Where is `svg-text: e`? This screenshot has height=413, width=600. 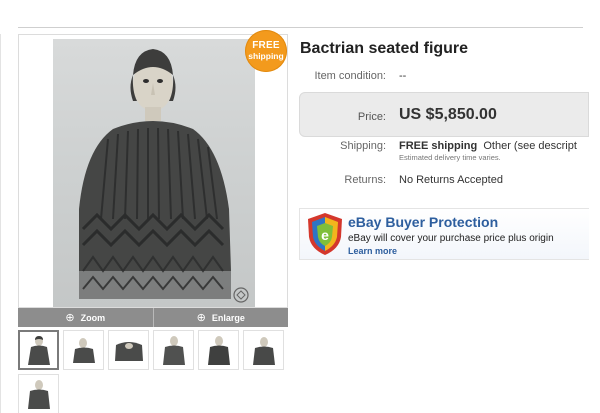
svg-text: e is located at coordinates (325, 235).